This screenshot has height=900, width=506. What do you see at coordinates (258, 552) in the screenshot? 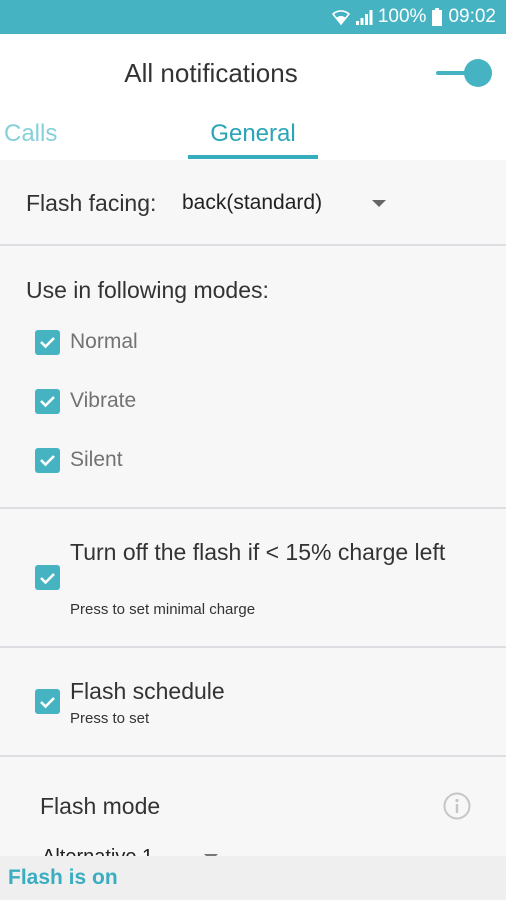
I see `low-charge-title: Turn off the flash if < 15% charge left` at bounding box center [258, 552].